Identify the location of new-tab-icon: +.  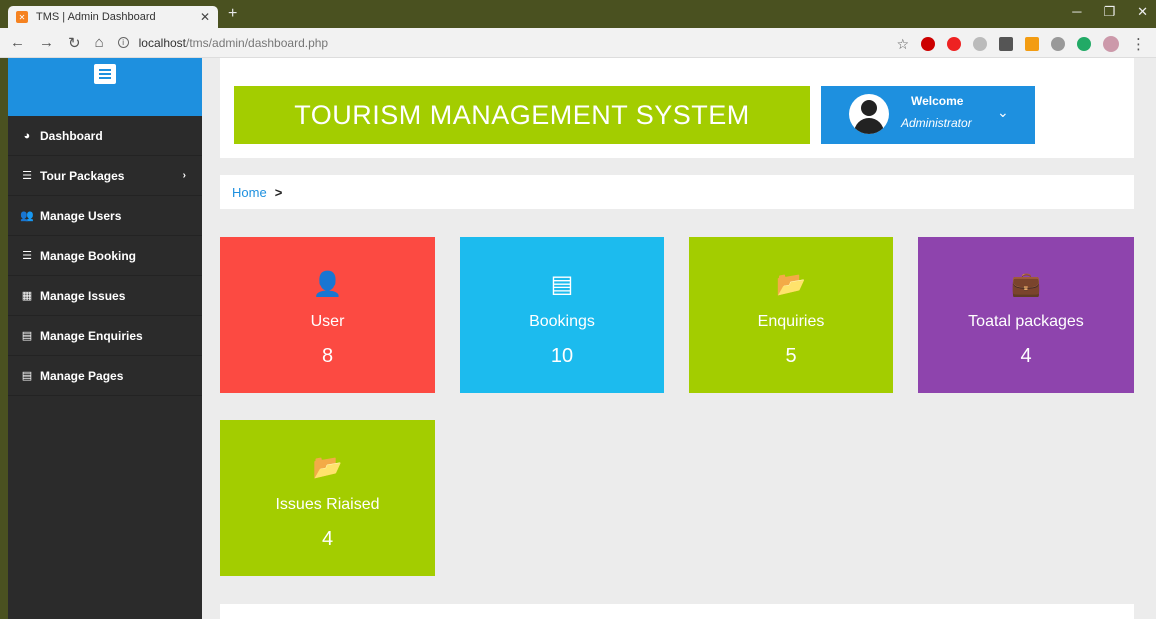
(232, 14).